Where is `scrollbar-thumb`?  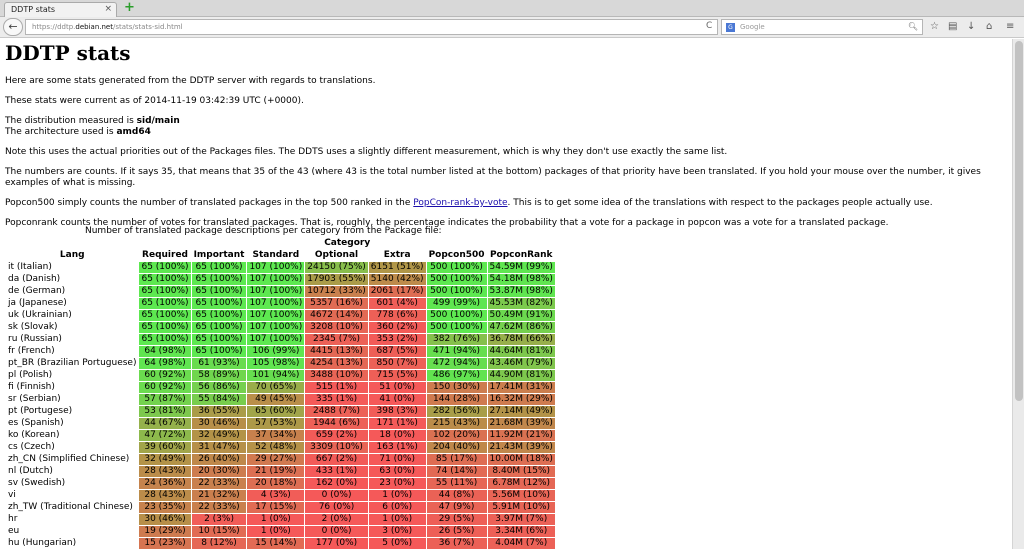 scrollbar-thumb is located at coordinates (1019, 221).